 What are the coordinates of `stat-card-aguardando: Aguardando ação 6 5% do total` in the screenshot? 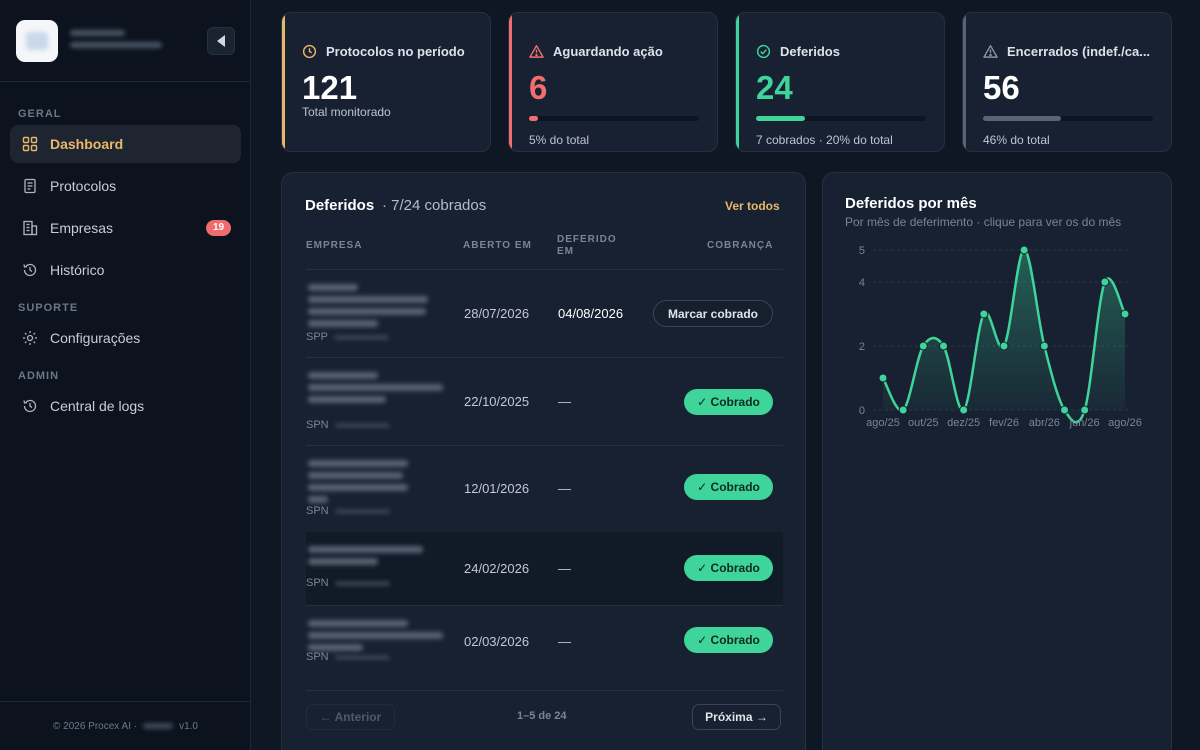 It's located at (613, 82).